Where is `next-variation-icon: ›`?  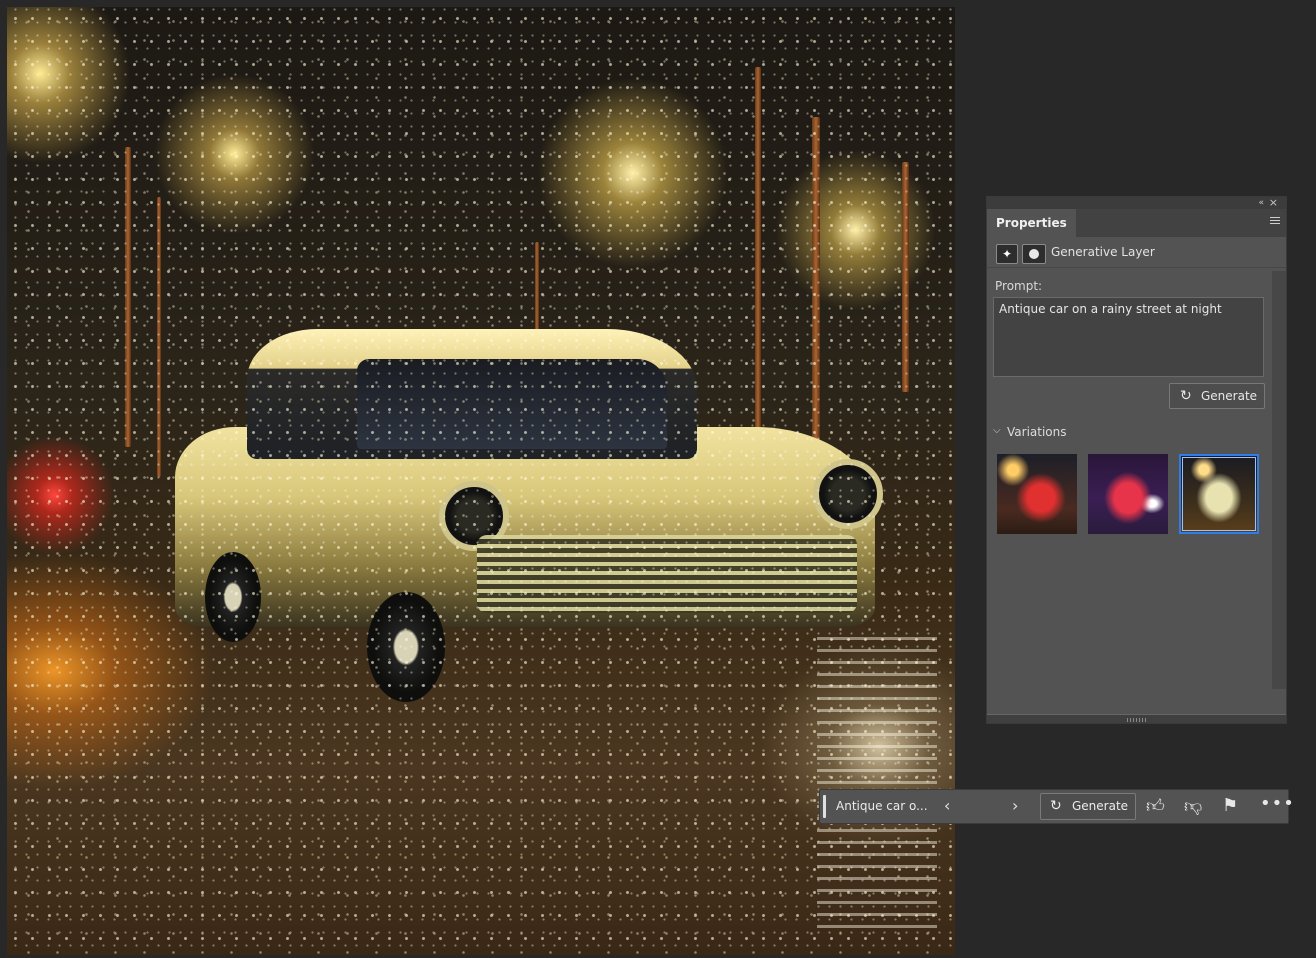
next-variation-icon: › is located at coordinates (1015, 805).